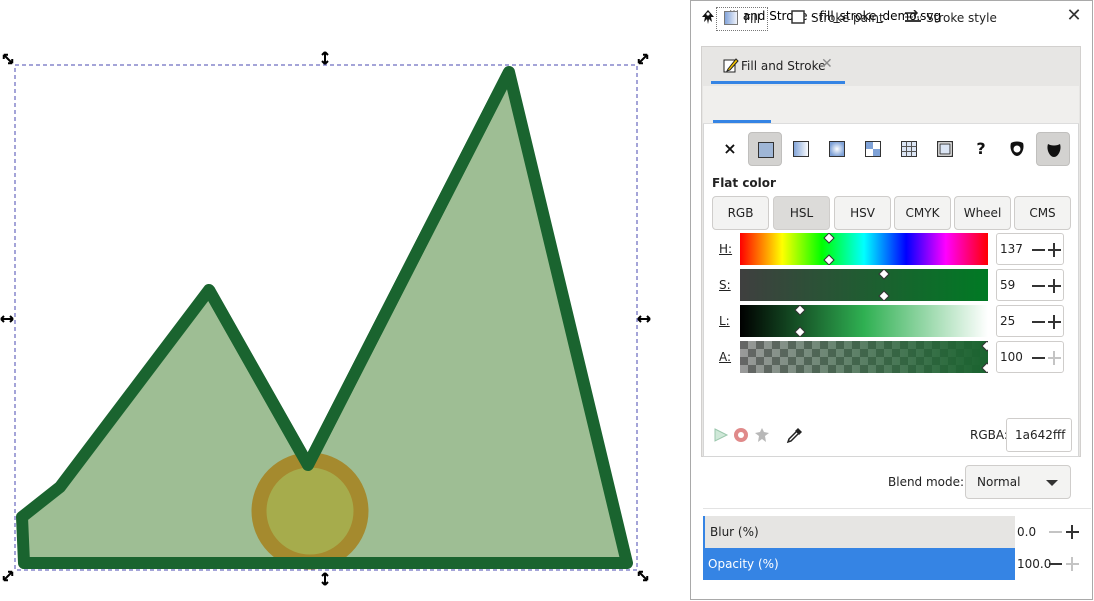 This screenshot has width=1094, height=601. I want to click on opacity-value: 100.0, so click(1034, 564).